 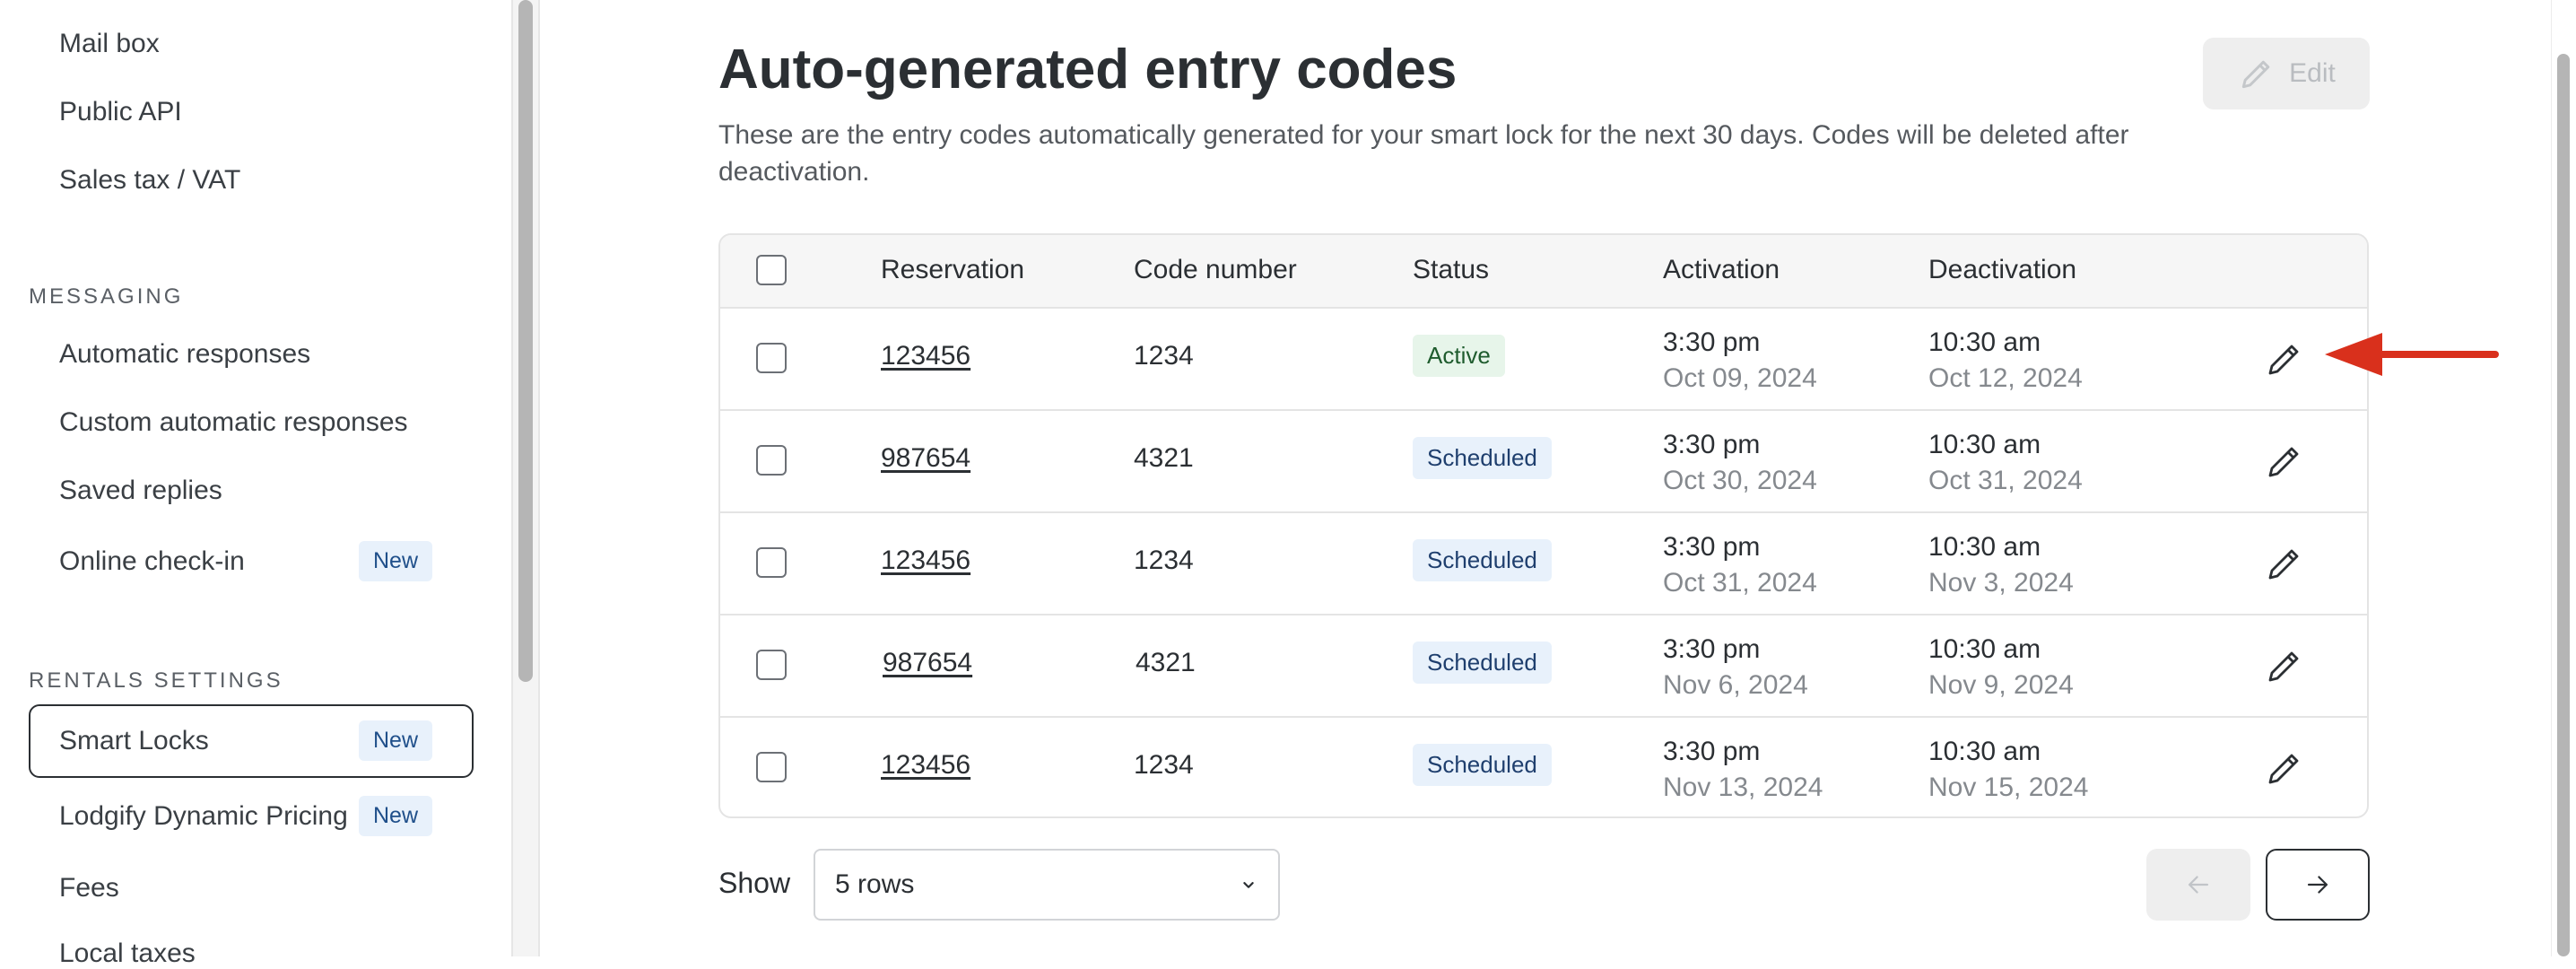 I want to click on deactivation-cell: 10:30 am Nov 3, 2024, so click(x=2001, y=565).